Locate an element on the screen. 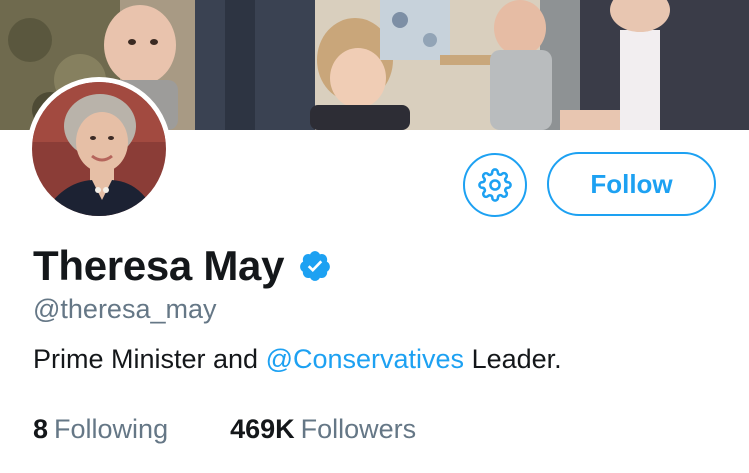 The height and width of the screenshot is (473, 749). followers-stat-link: 469K Followers is located at coordinates (323, 429).